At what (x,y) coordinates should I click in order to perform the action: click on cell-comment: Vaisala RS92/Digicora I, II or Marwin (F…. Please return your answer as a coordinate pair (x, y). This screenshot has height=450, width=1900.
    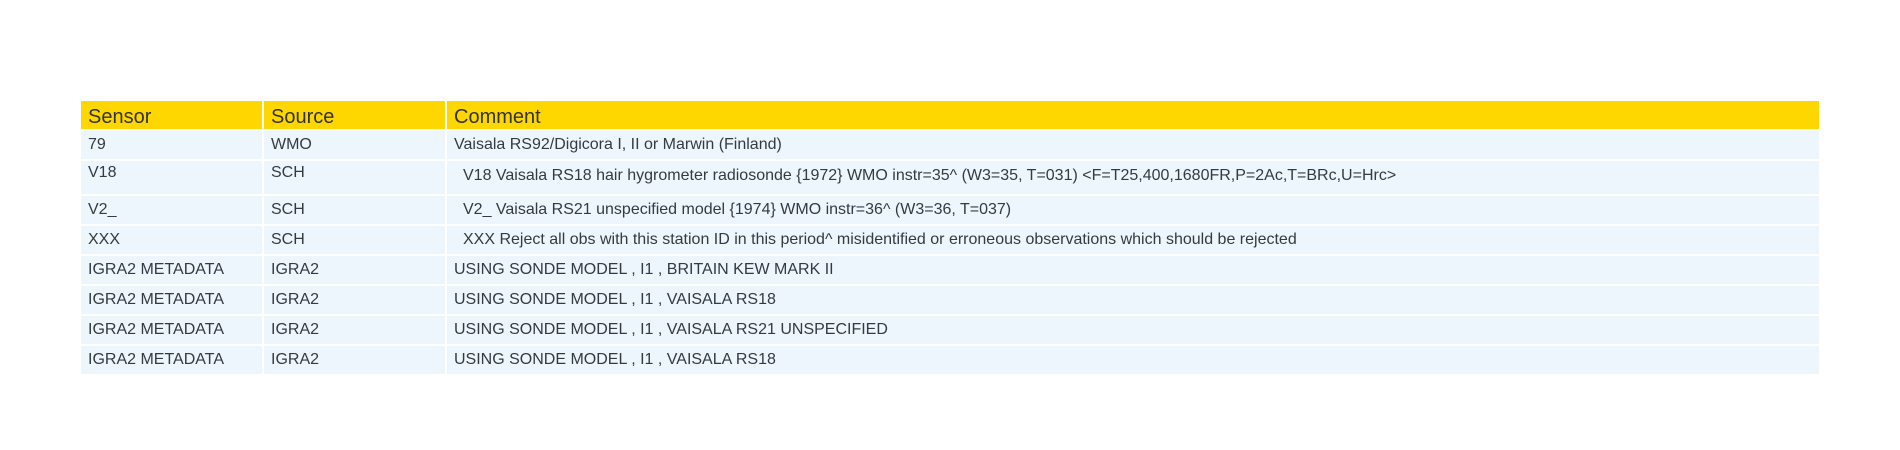
    Looking at the image, I should click on (1133, 145).